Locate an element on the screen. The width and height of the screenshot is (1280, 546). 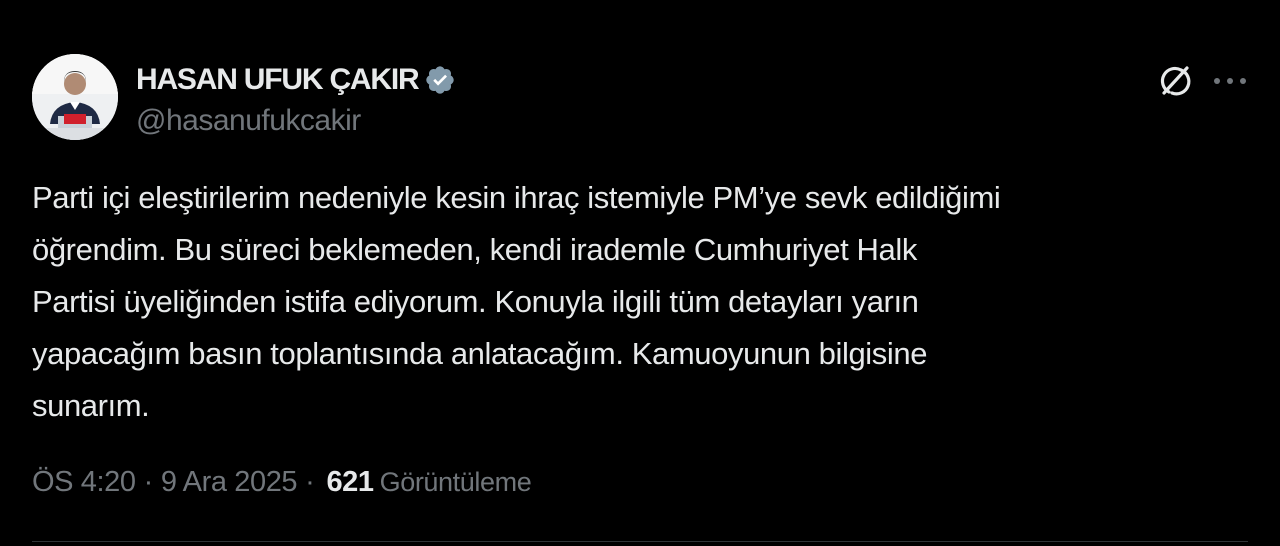
avatar-image is located at coordinates (75, 97).